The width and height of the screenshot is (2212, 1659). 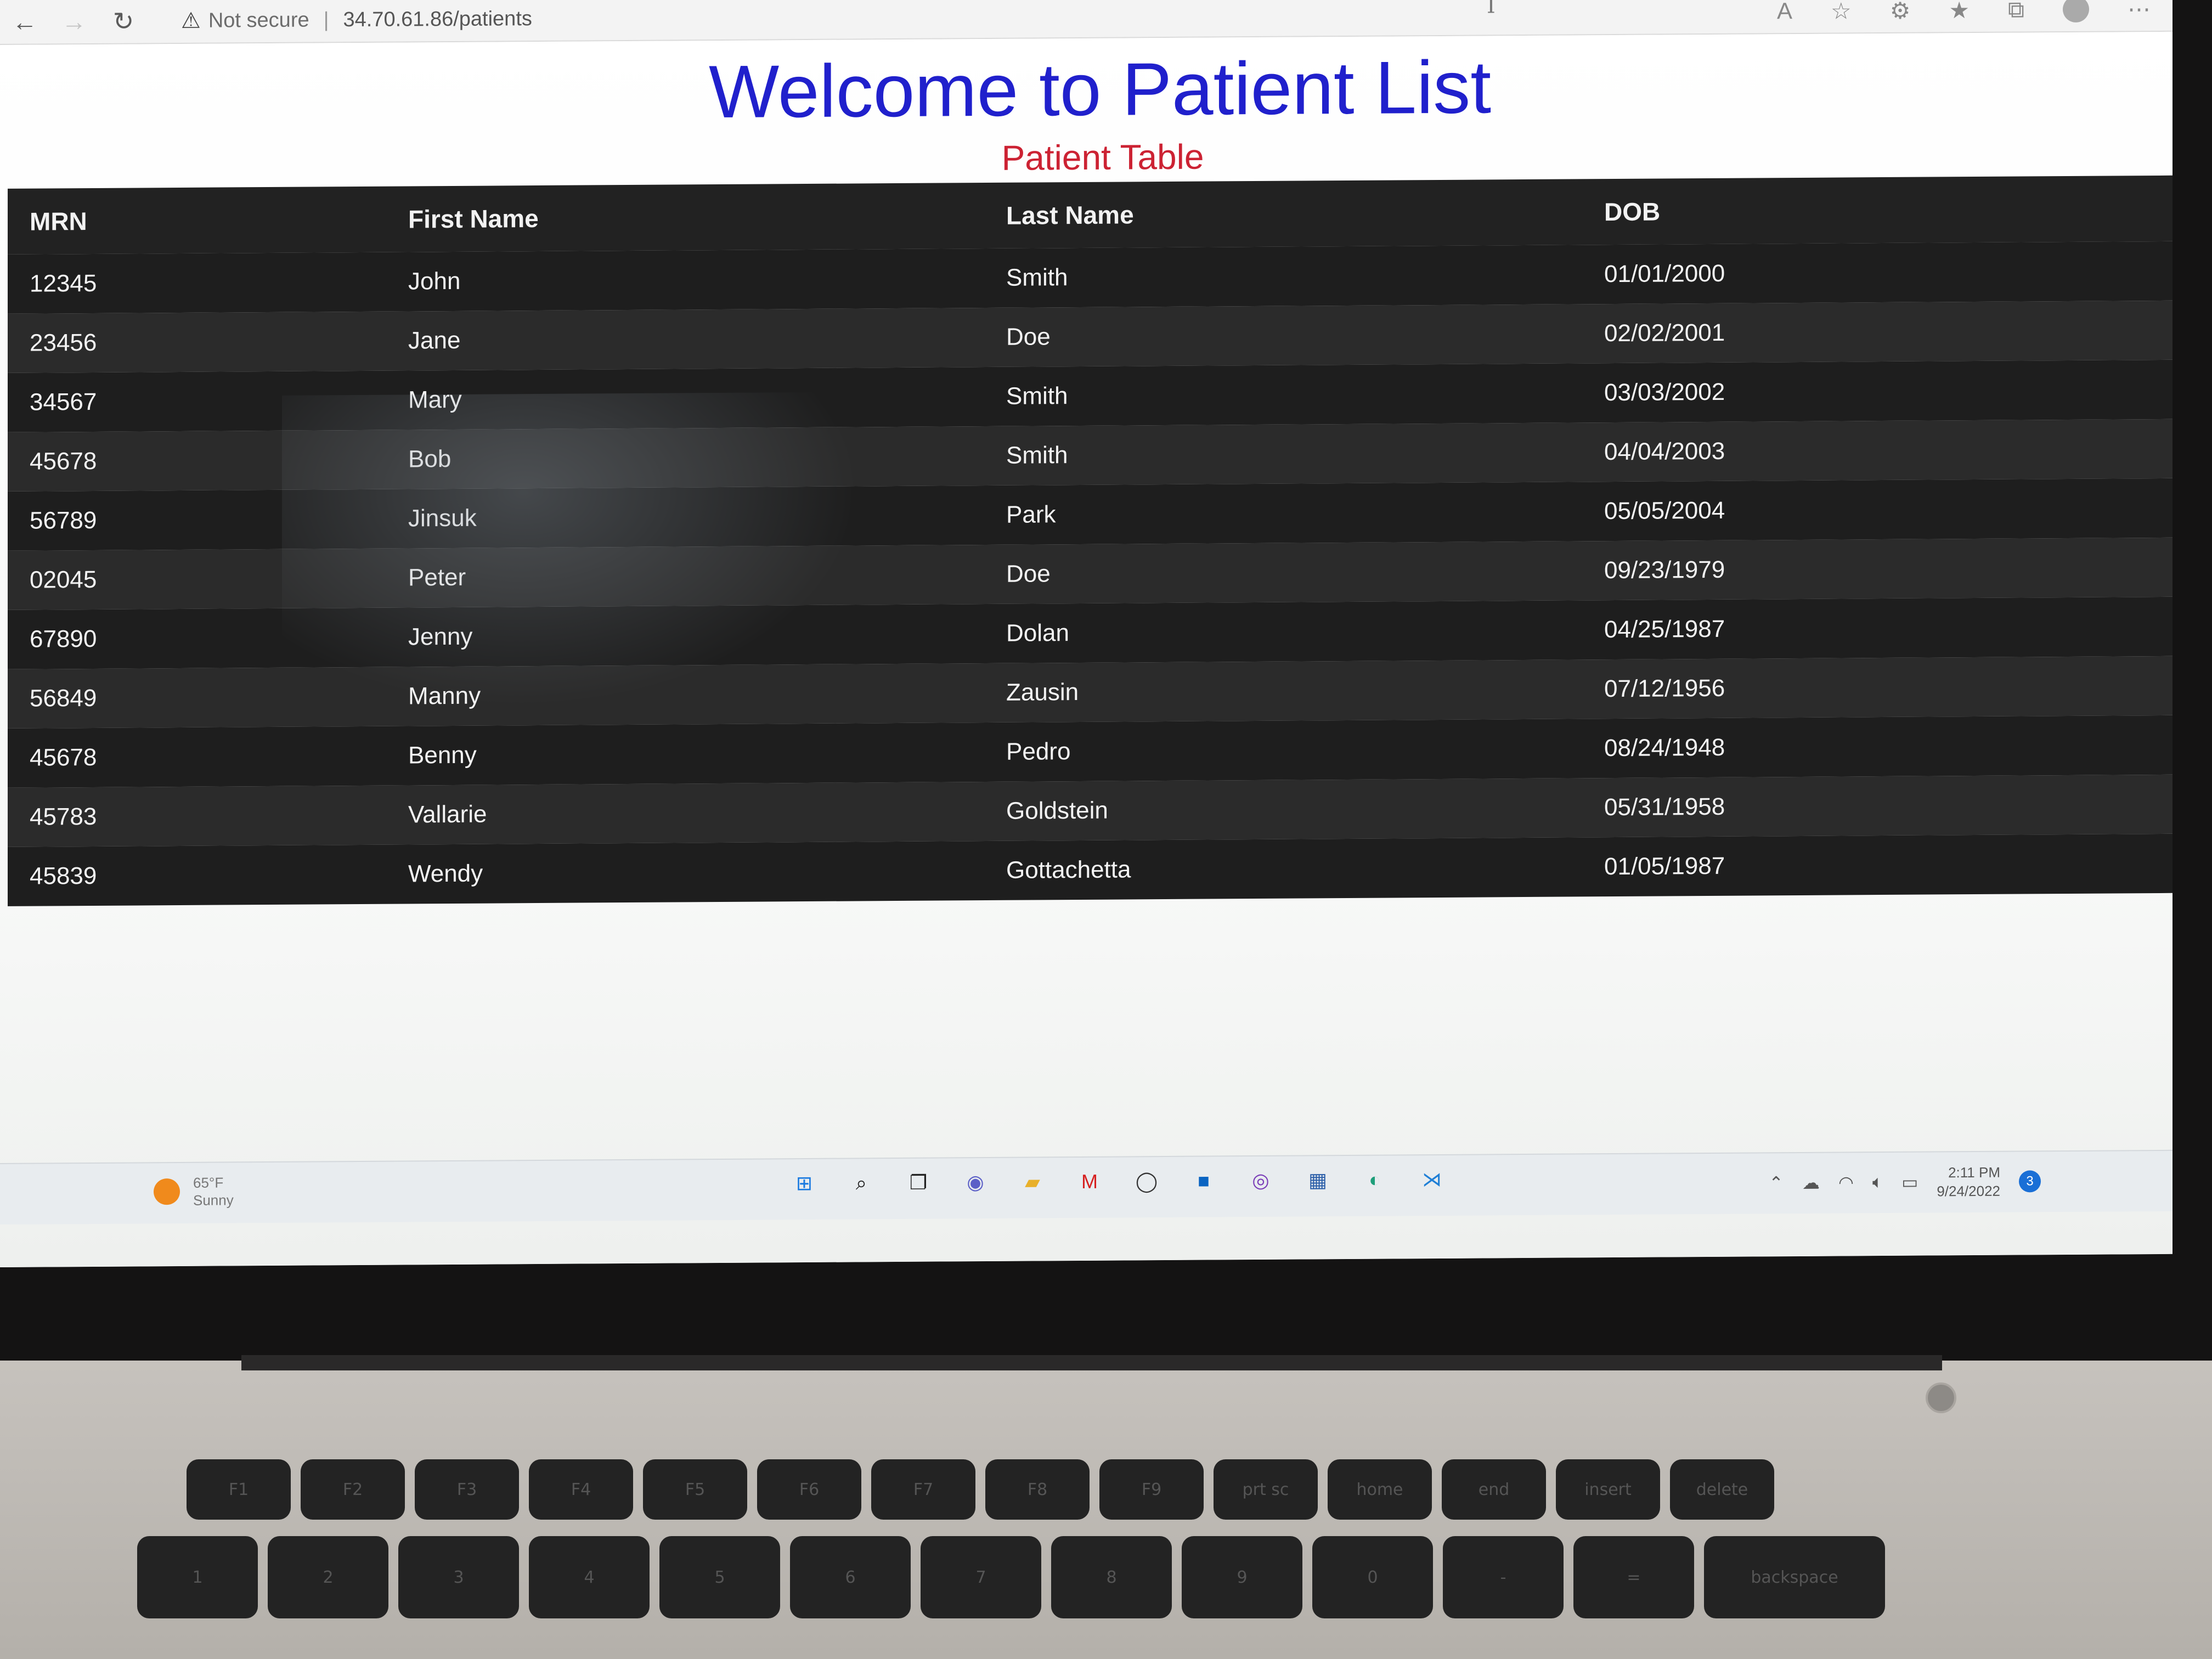 I want to click on weather-temp: 65°F, so click(x=208, y=1183).